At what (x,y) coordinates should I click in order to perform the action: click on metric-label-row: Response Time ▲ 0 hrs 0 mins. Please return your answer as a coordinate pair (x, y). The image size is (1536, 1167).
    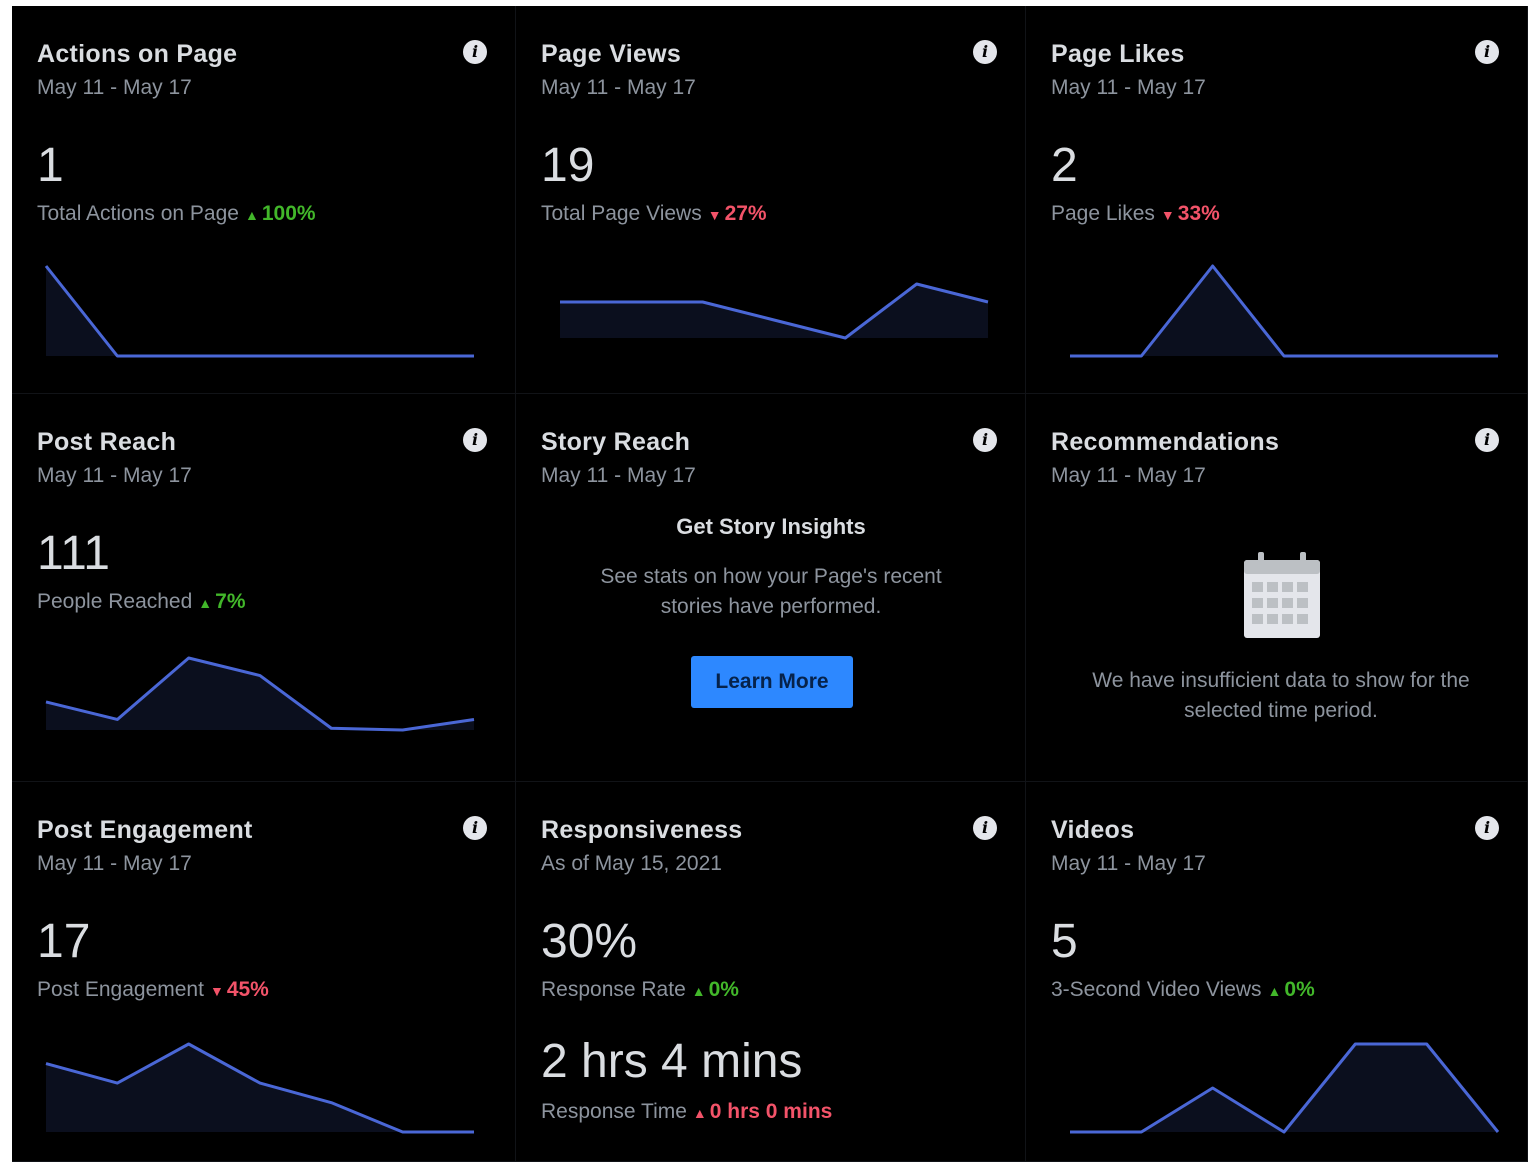
    Looking at the image, I should click on (686, 1112).